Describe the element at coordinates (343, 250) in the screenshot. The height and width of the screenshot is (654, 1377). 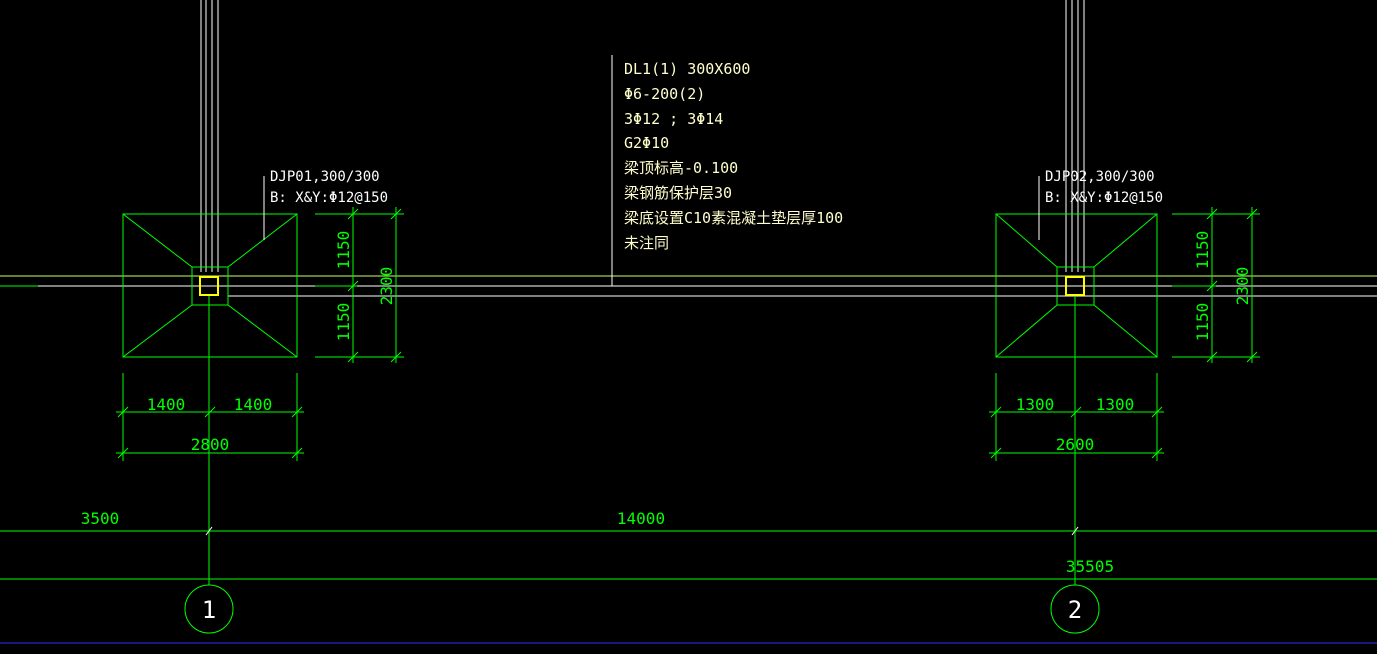
I see `footing-1-dim-upper: 1150` at that location.